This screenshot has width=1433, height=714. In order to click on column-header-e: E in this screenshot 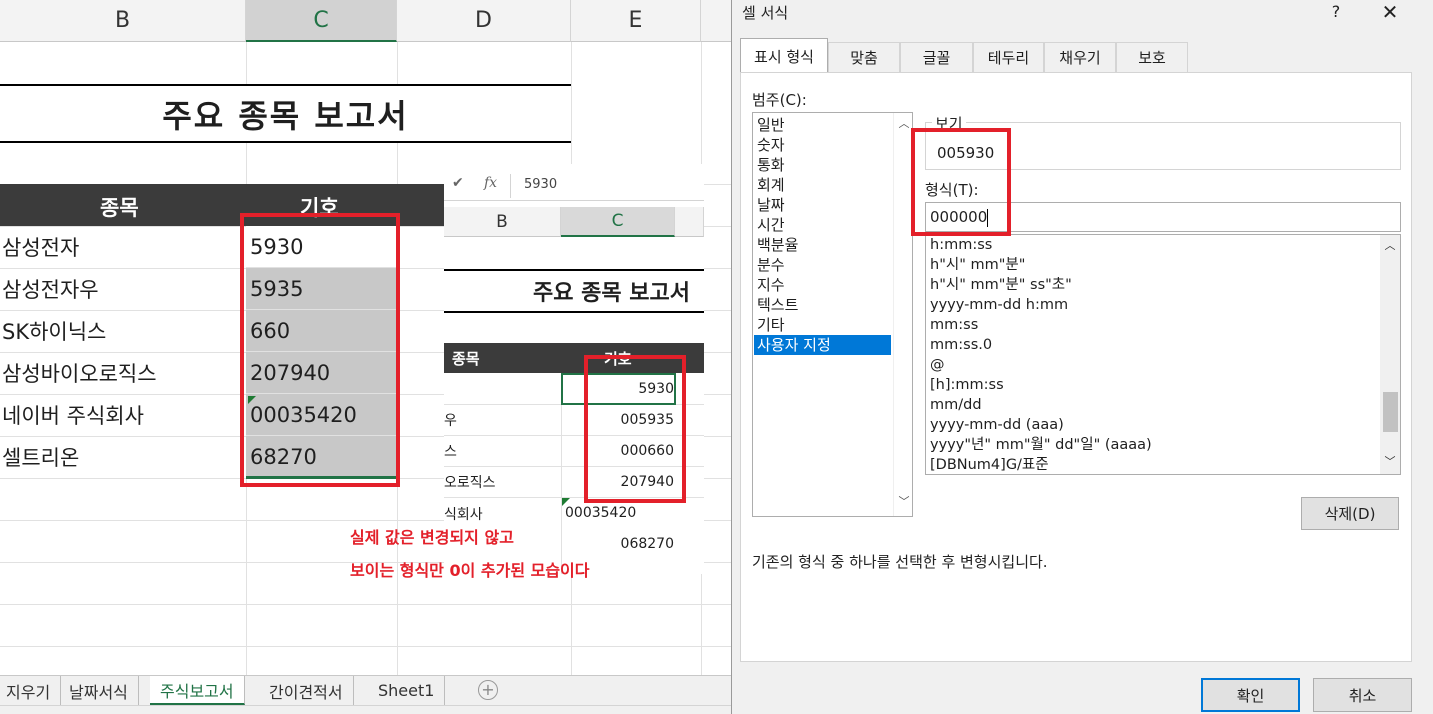, I will do `click(636, 21)`.